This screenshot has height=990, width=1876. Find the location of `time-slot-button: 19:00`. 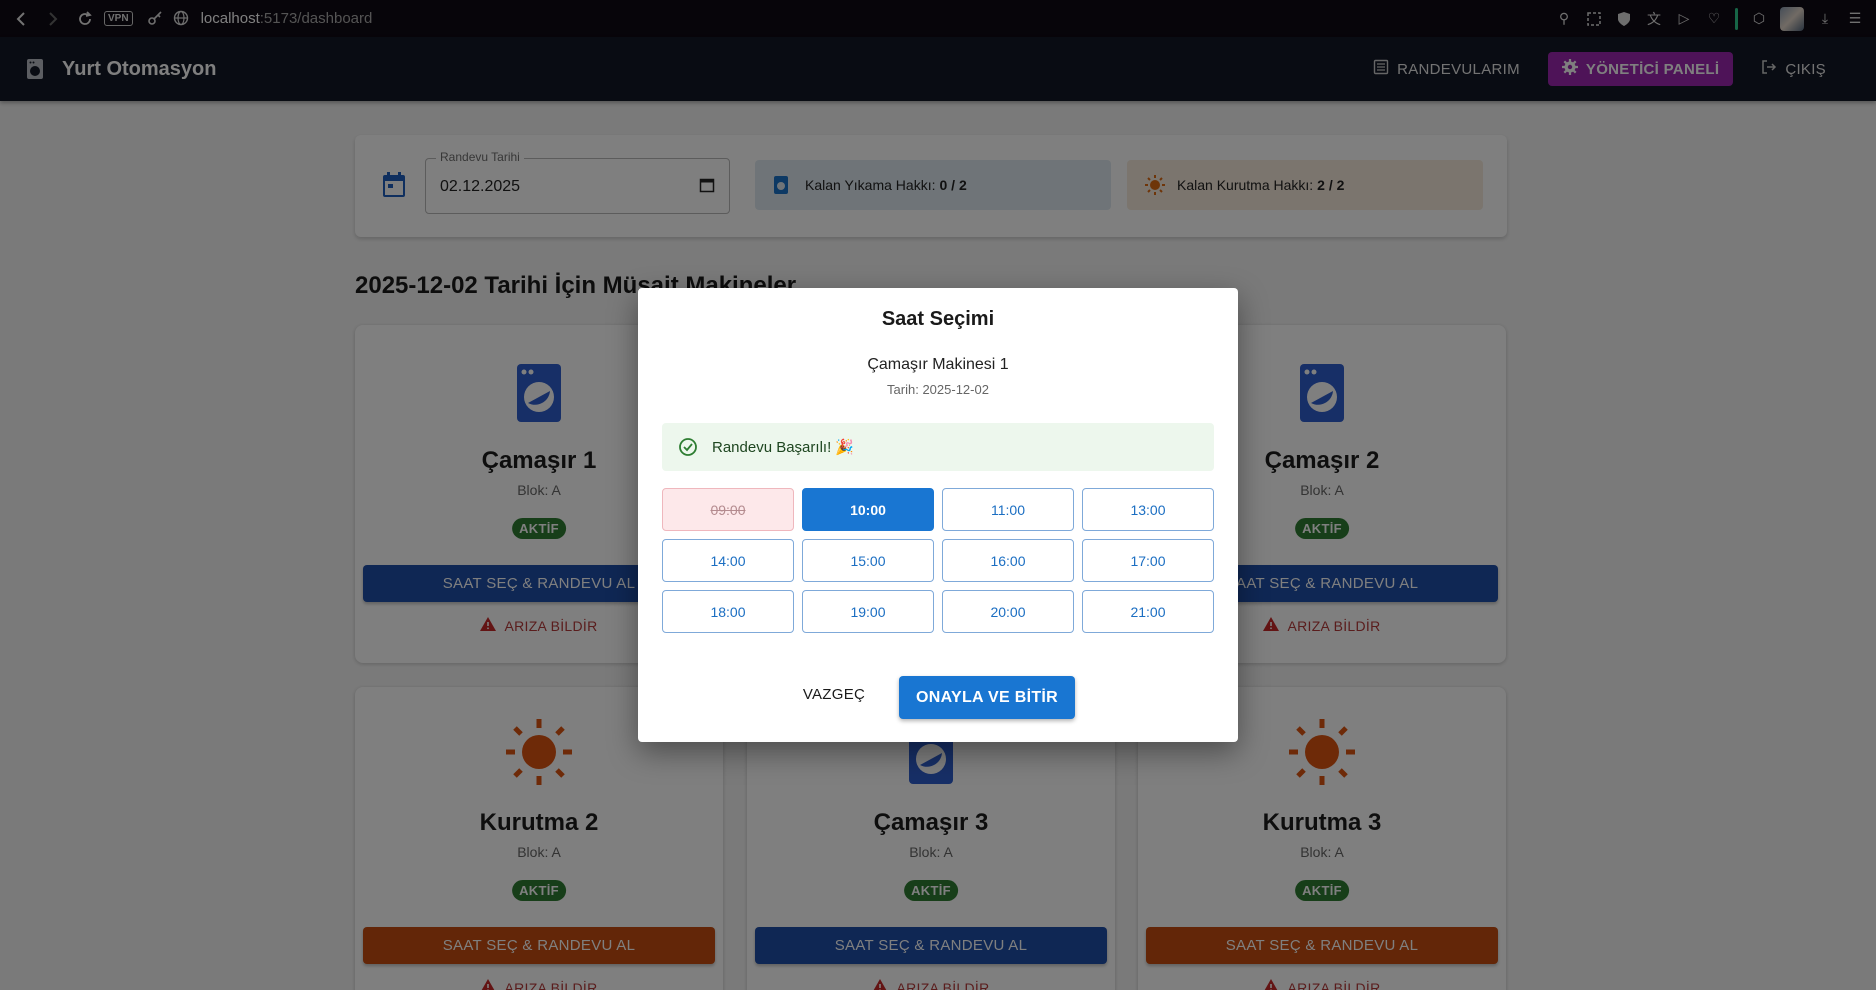

time-slot-button: 19:00 is located at coordinates (868, 611).